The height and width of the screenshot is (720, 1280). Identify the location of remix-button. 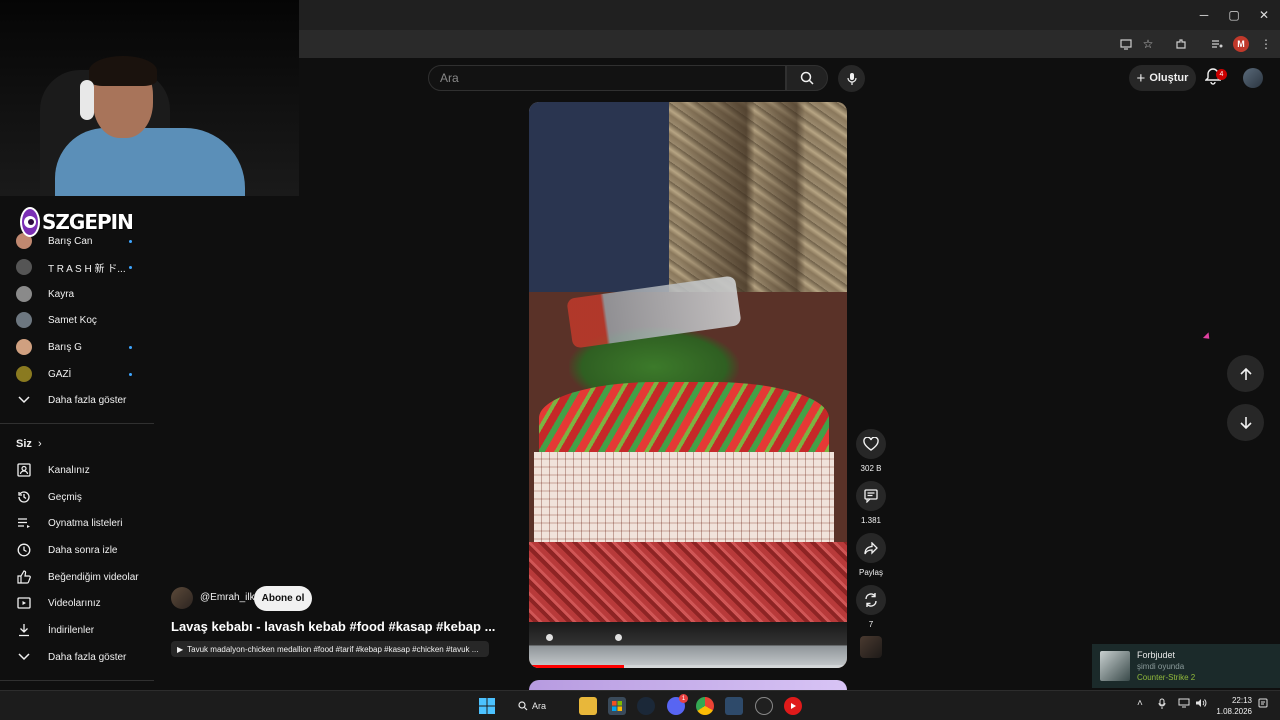
(871, 600).